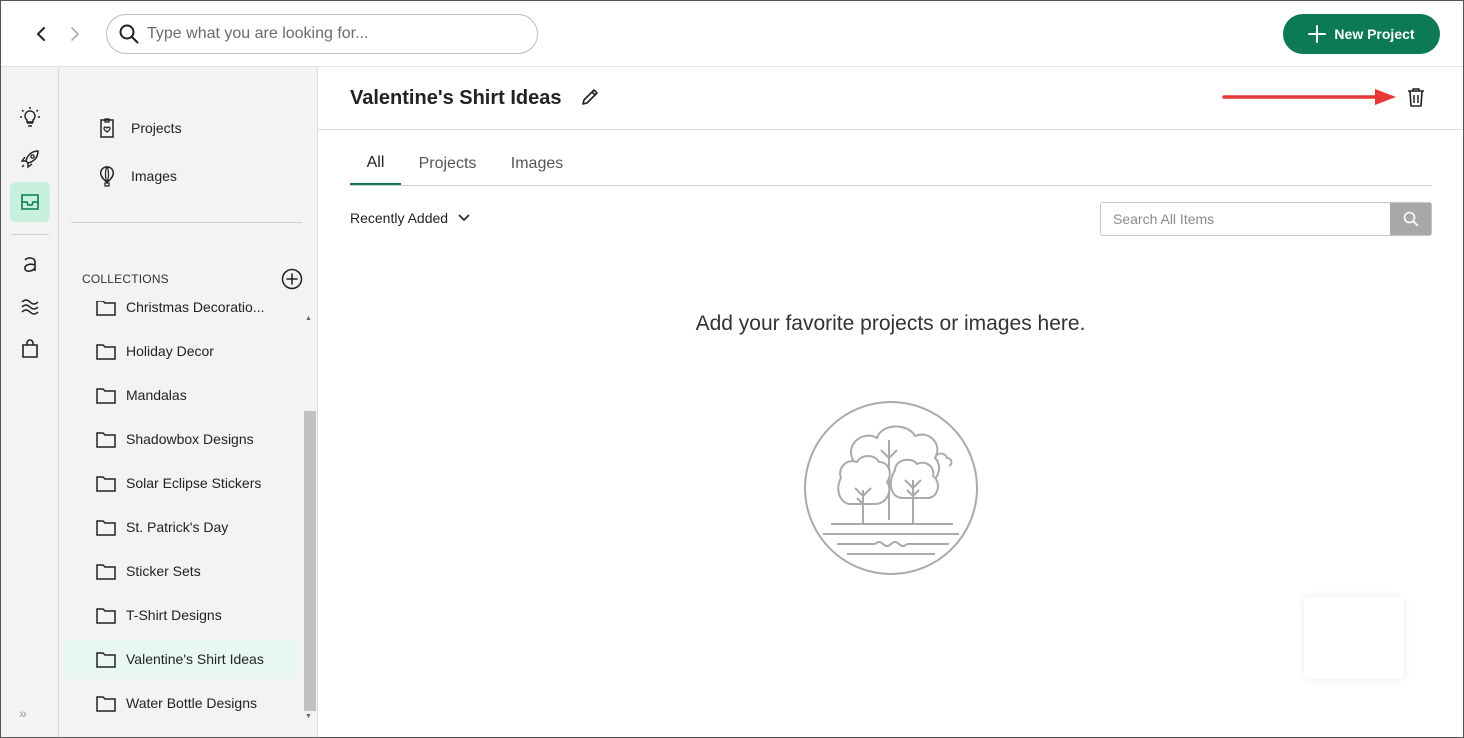 Image resolution: width=1464 pixels, height=738 pixels. I want to click on collection-item-active: Valentine's Shirt Ideas, so click(181, 659).